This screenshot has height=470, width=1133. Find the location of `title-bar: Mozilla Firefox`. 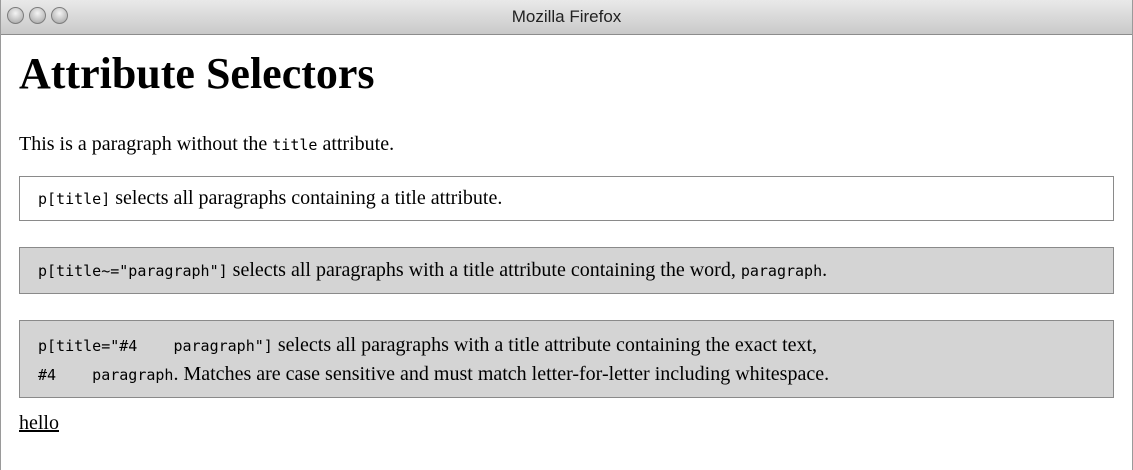

title-bar: Mozilla Firefox is located at coordinates (566, 17).